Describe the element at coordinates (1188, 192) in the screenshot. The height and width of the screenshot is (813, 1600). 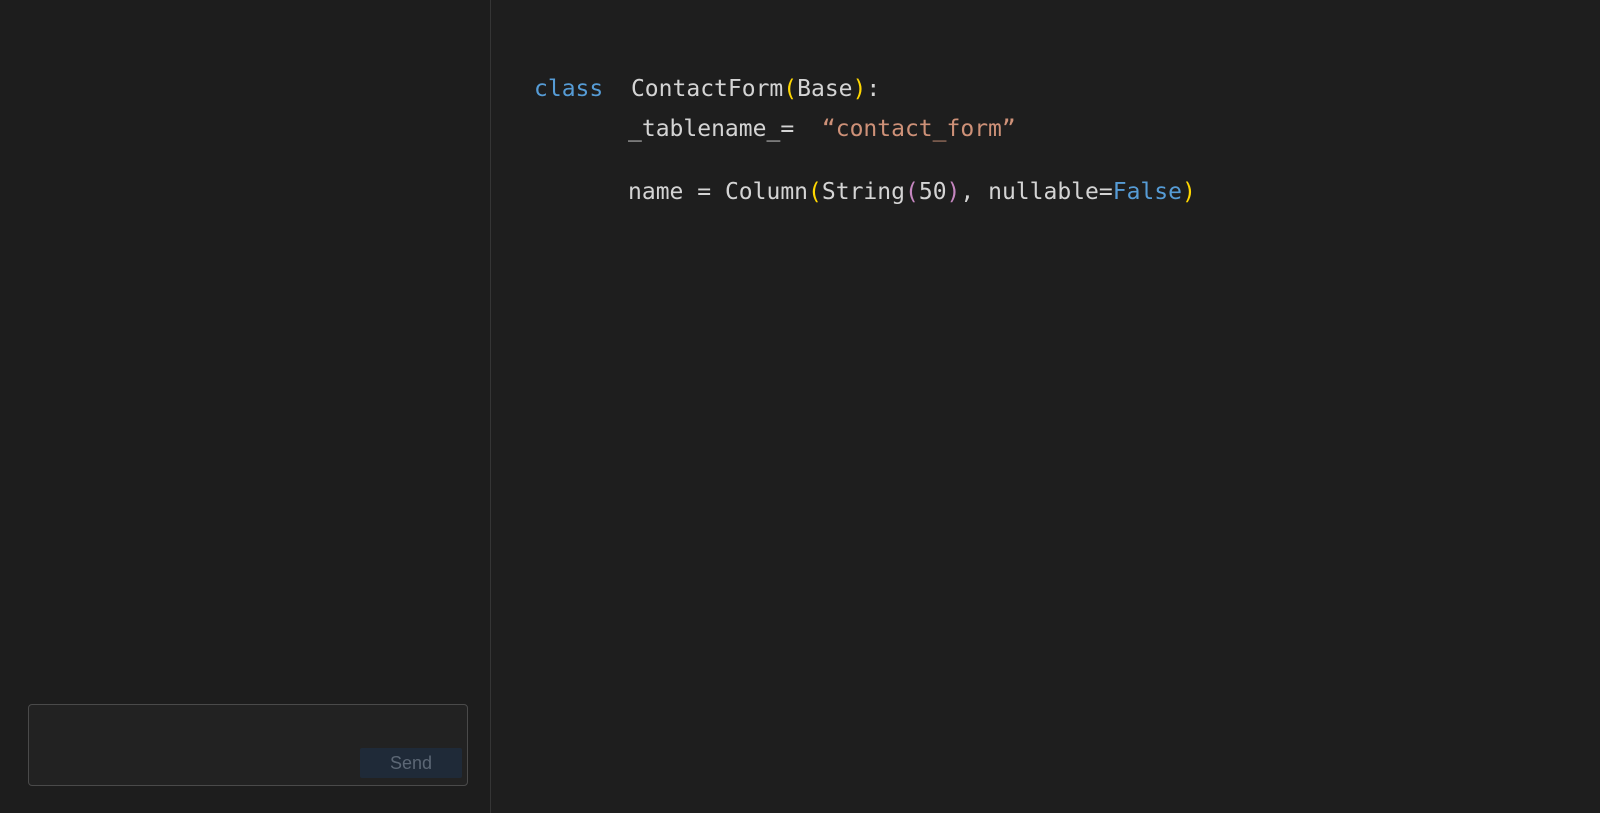
I see `column-close-paren: )` at that location.